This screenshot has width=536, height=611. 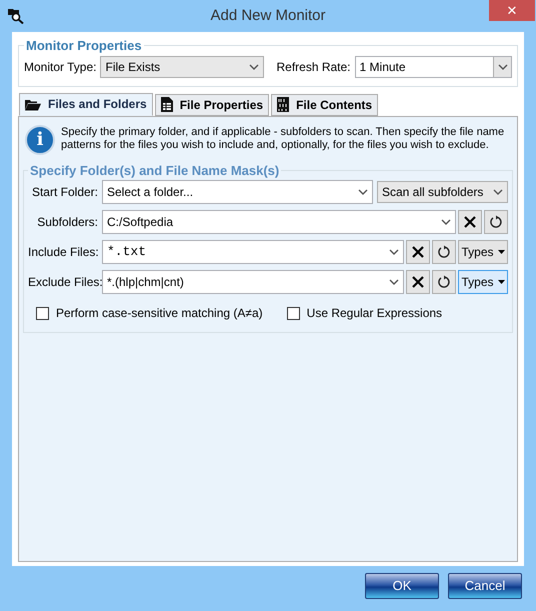 What do you see at coordinates (159, 313) in the screenshot?
I see `checkbox-label: Perform case-sensitive matching (A≠a)` at bounding box center [159, 313].